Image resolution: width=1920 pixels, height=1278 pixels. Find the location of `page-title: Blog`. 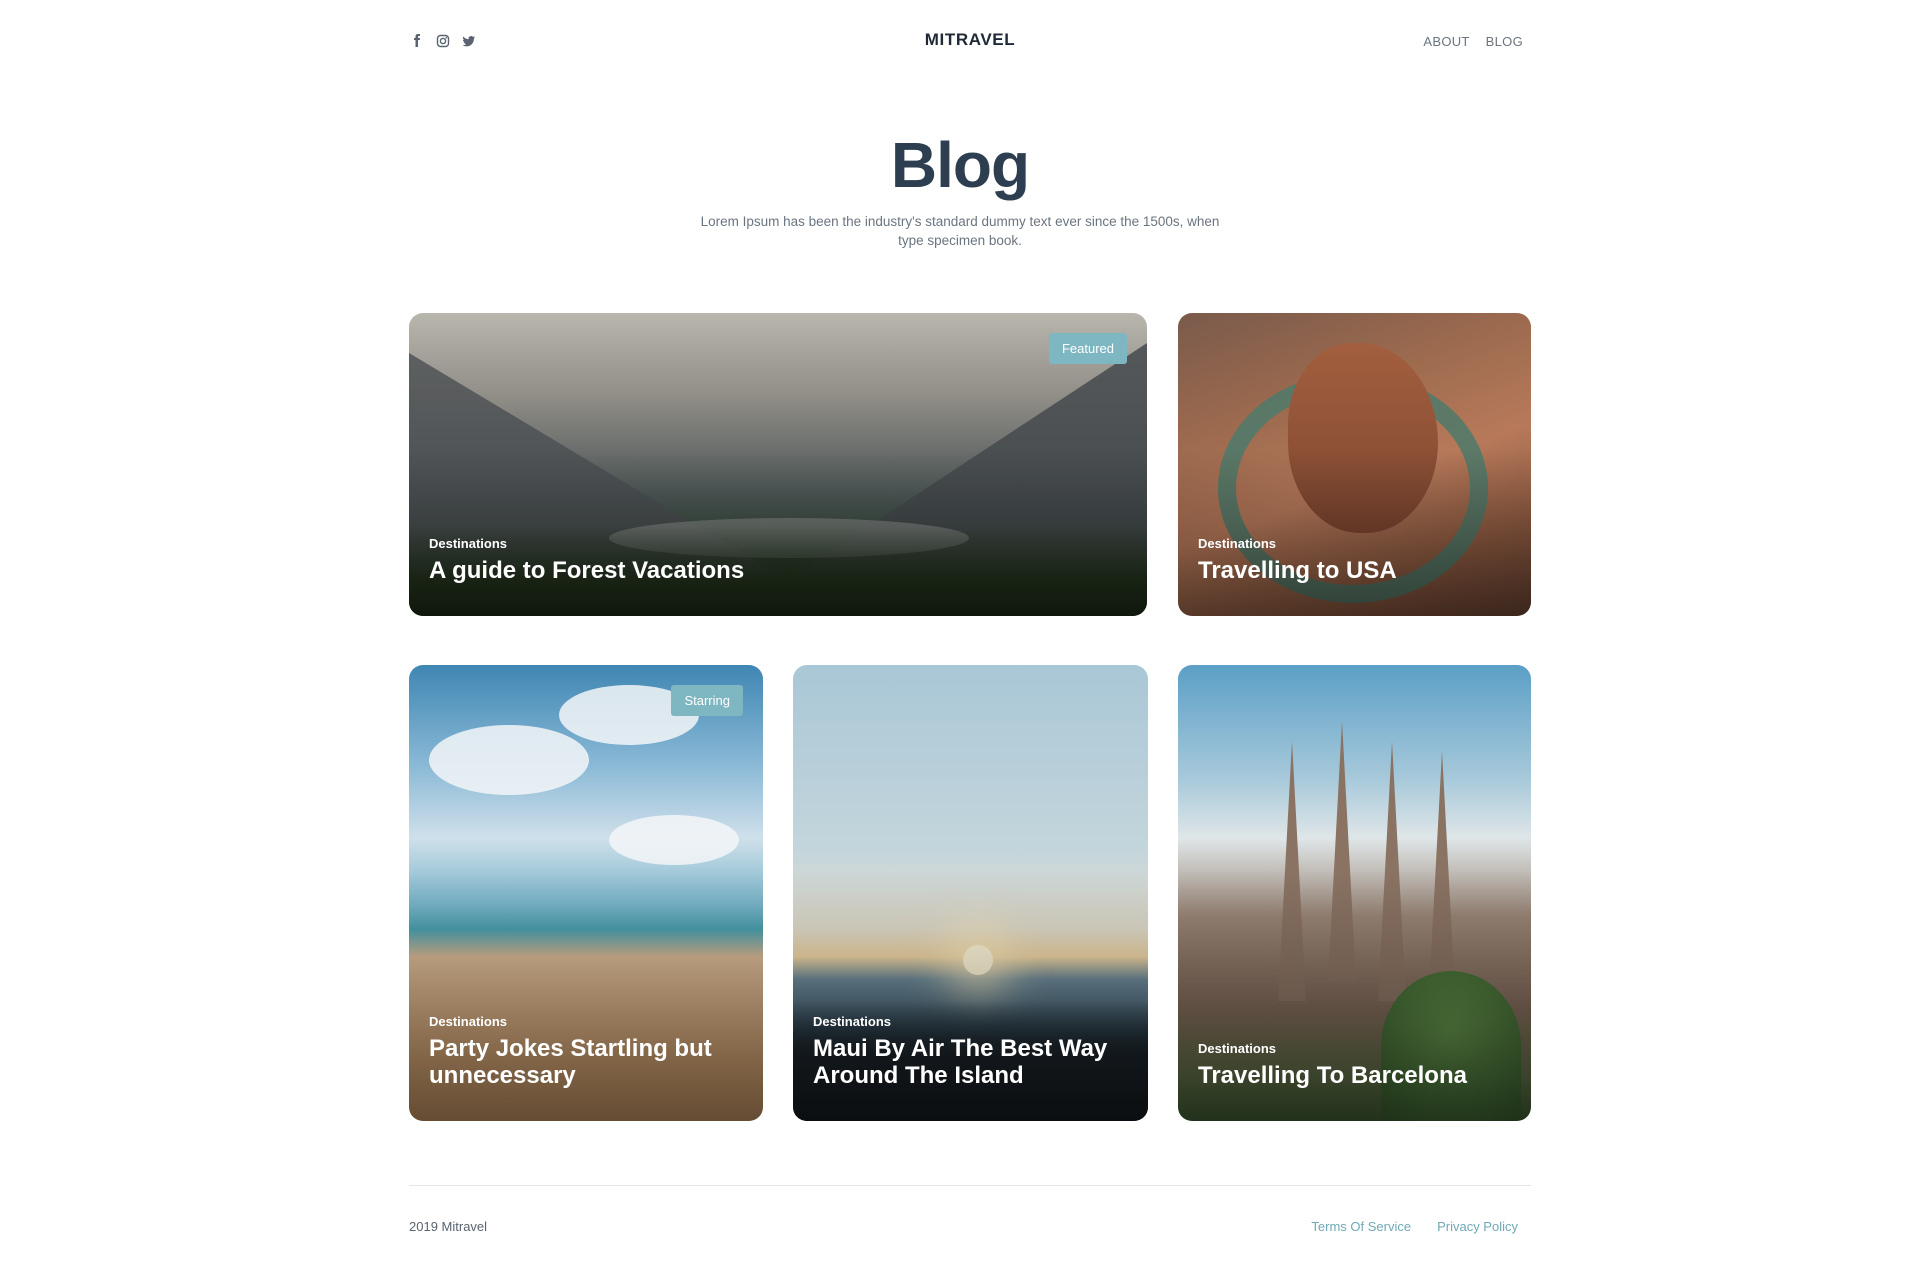

page-title: Blog is located at coordinates (960, 165).